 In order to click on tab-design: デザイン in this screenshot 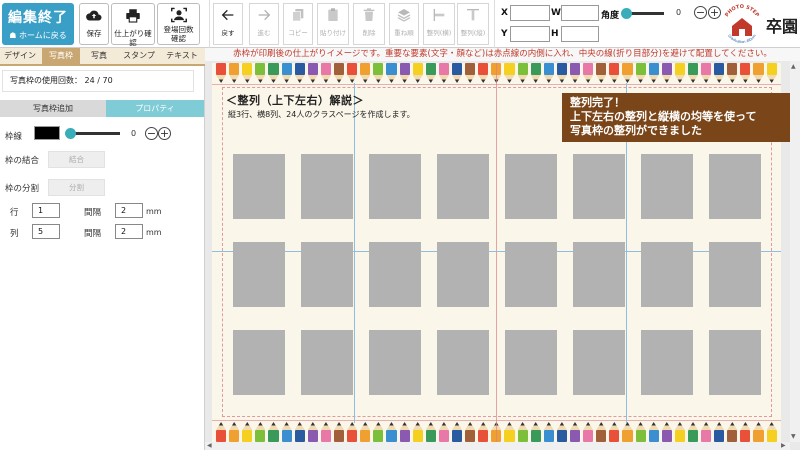, I will do `click(20, 56)`.